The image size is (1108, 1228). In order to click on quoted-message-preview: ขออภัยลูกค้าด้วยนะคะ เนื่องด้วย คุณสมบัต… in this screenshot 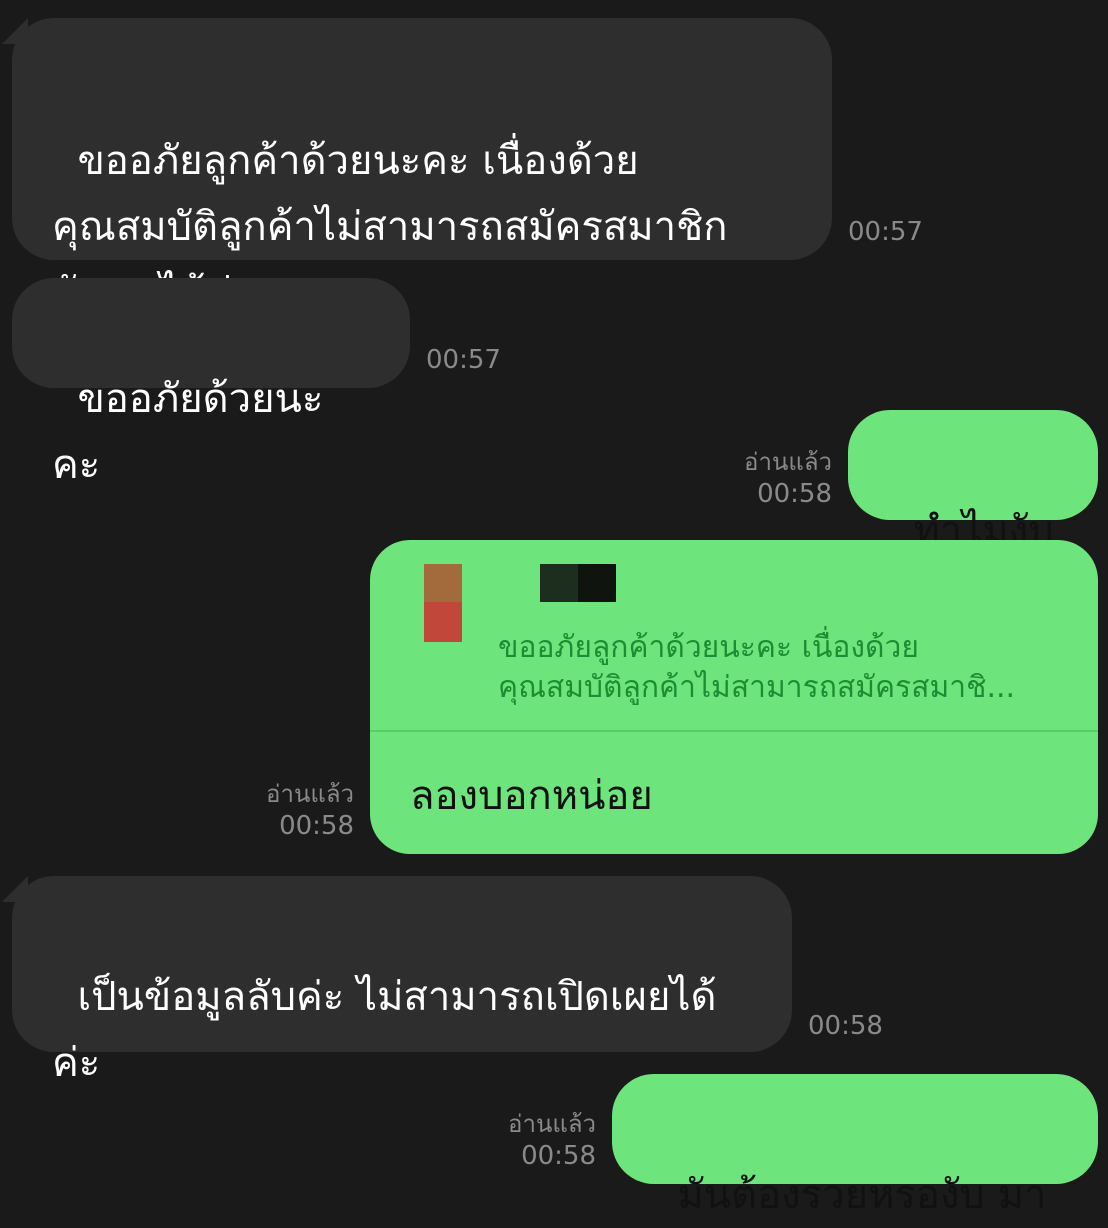, I will do `click(783, 668)`.